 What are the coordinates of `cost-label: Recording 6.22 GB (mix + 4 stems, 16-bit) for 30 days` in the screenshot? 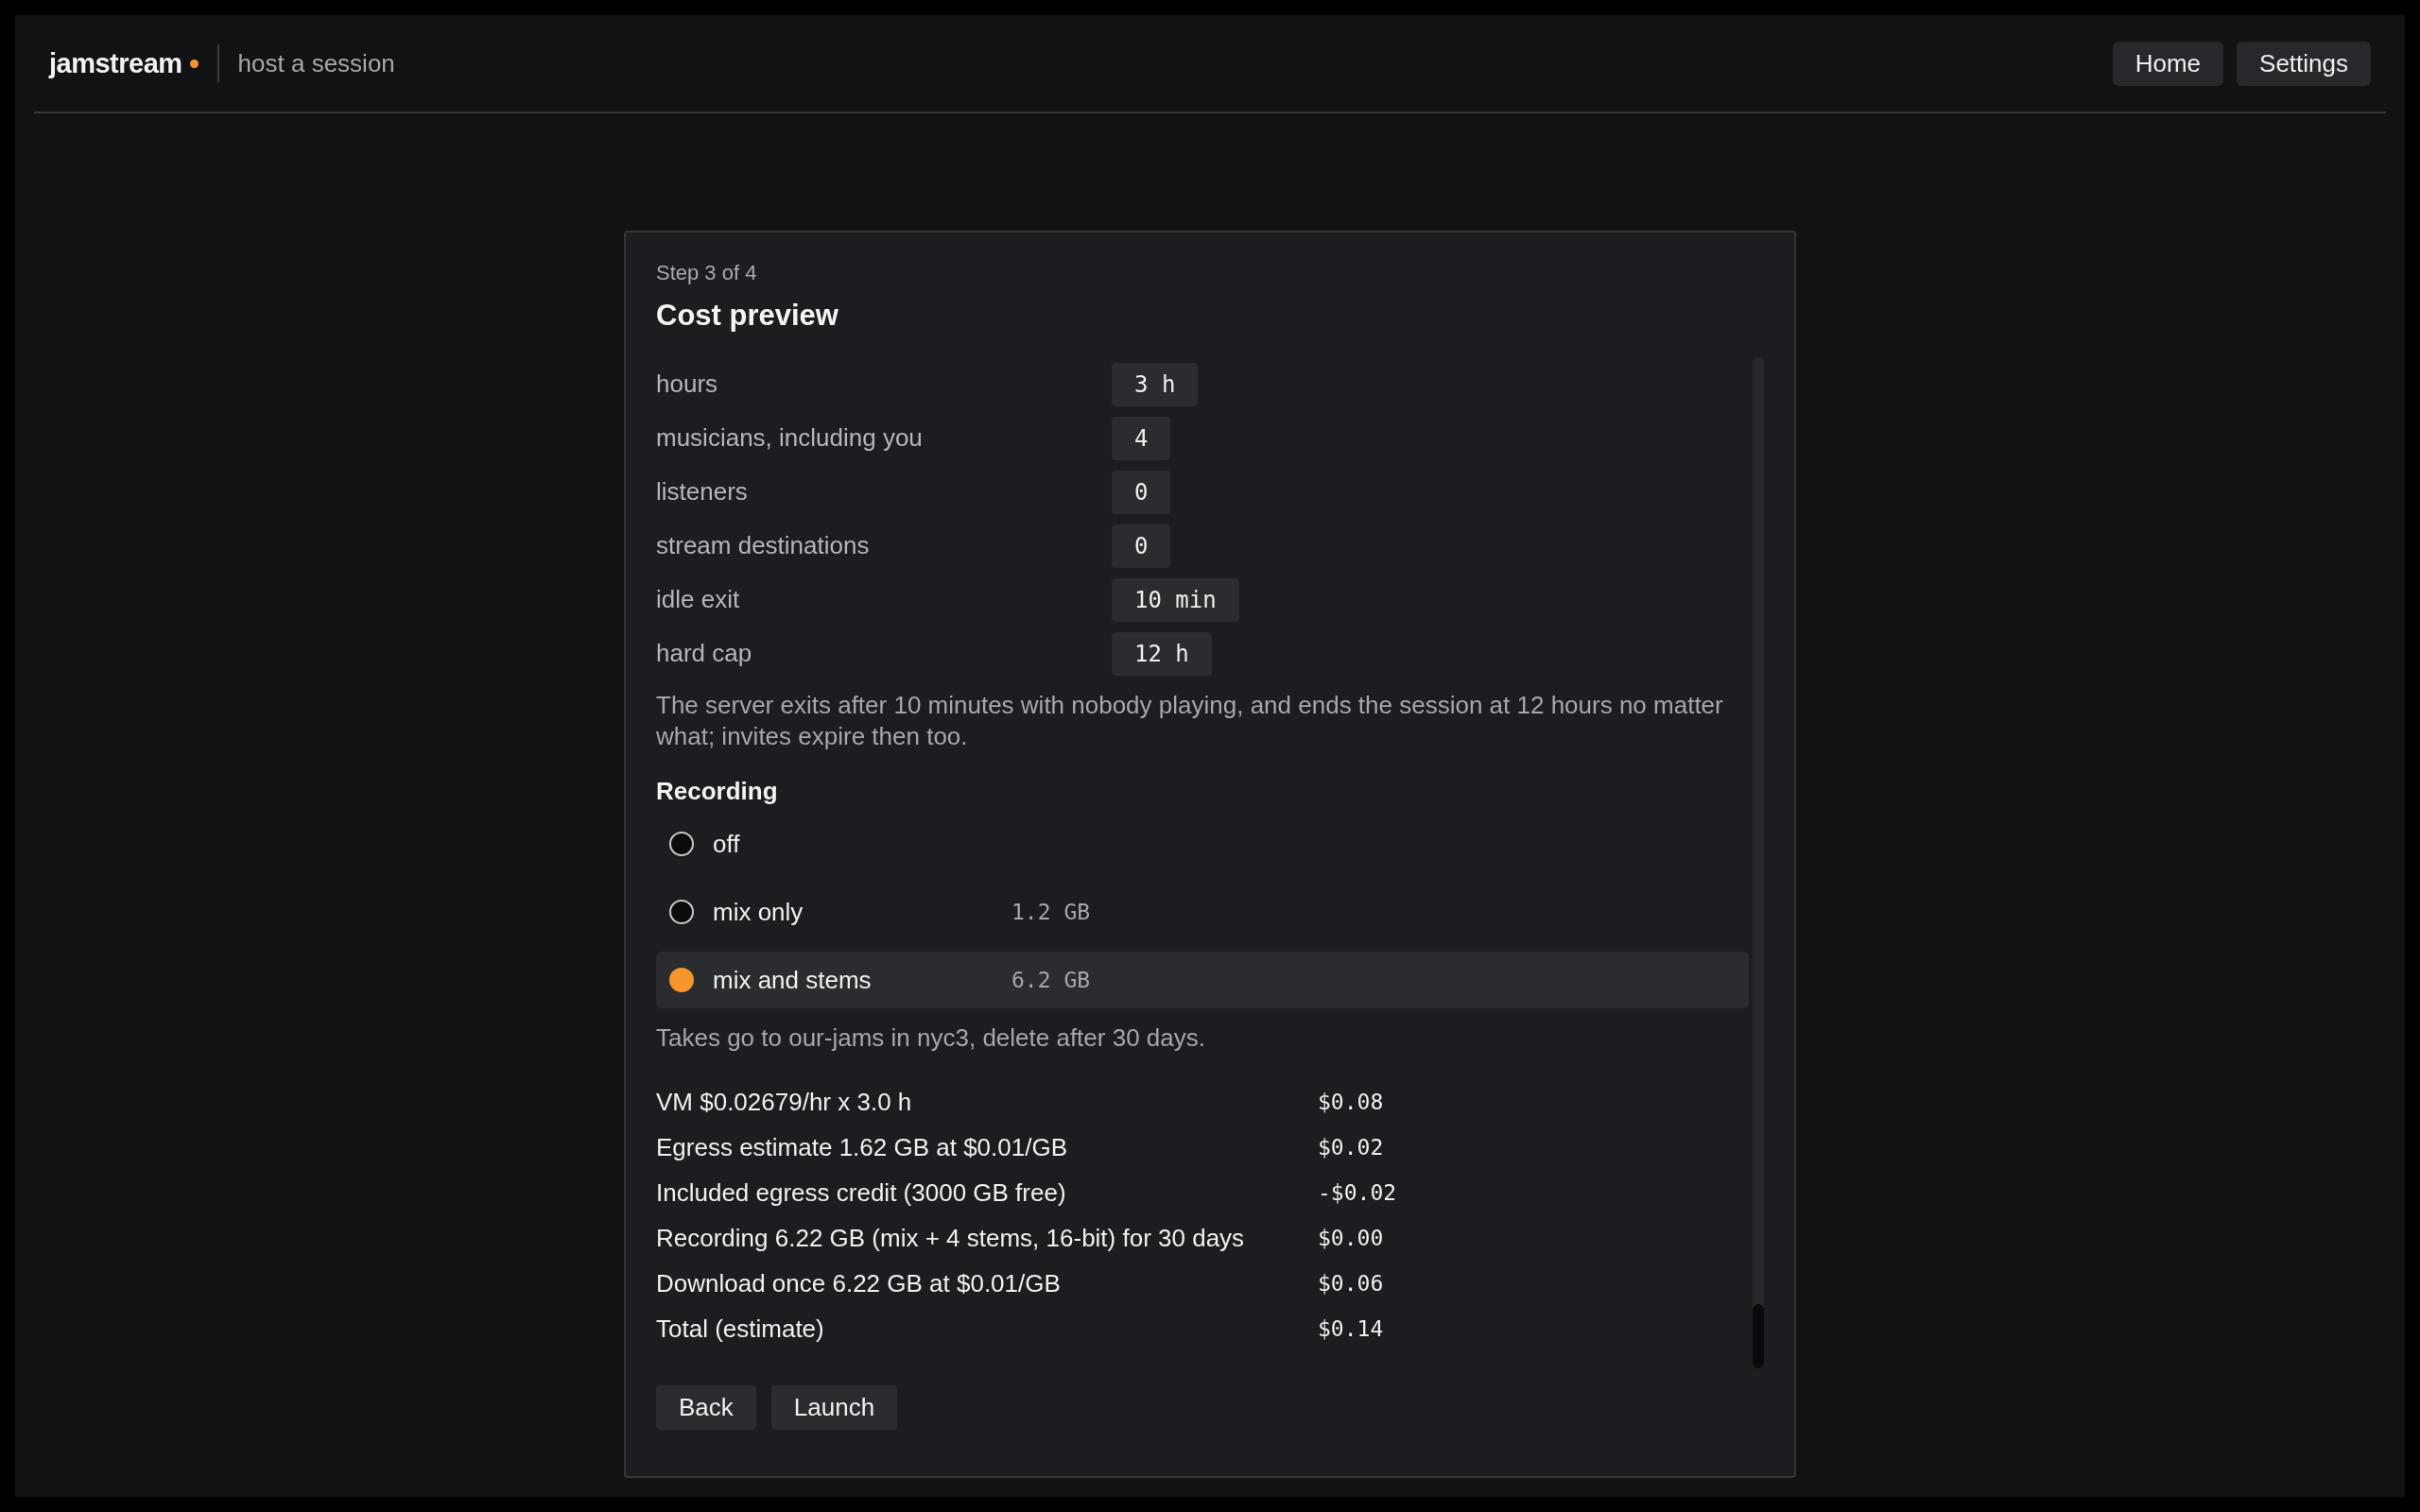 It's located at (951, 1238).